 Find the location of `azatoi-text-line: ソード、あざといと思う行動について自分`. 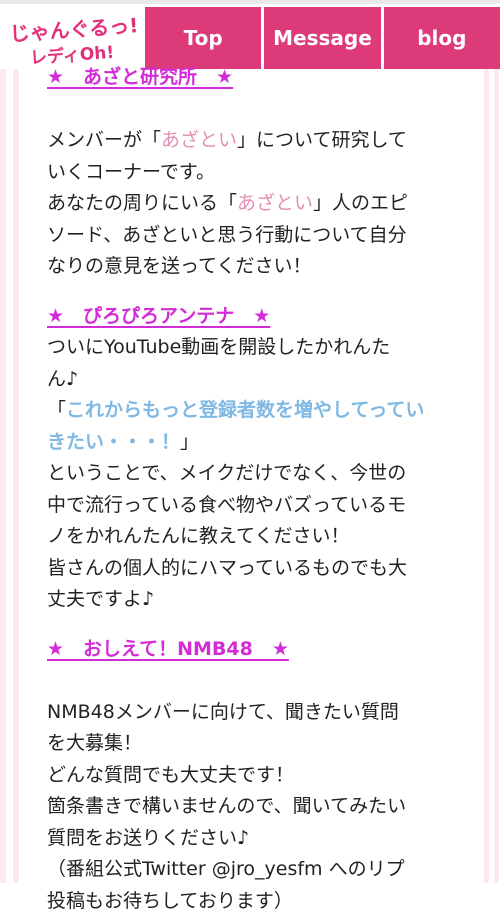

azatoi-text-line: ソード、あざといと思う行動について自分 is located at coordinates (262, 236).